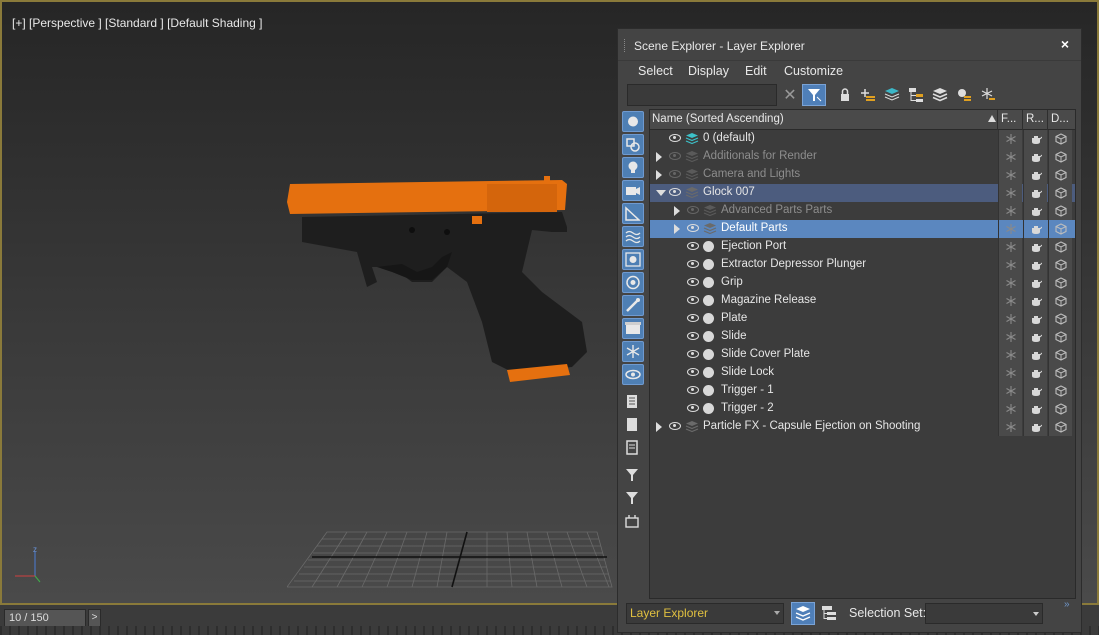  Describe the element at coordinates (862, 139) in the screenshot. I see `tree-layer-row: 0 (default)` at that location.